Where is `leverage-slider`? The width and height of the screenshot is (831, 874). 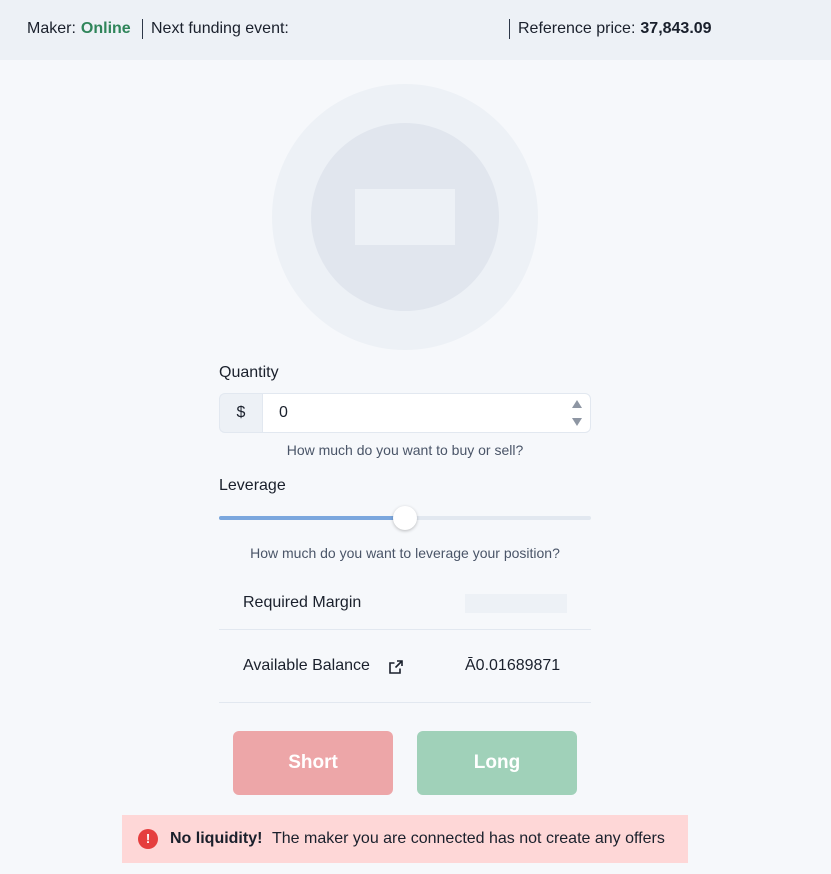 leverage-slider is located at coordinates (405, 518).